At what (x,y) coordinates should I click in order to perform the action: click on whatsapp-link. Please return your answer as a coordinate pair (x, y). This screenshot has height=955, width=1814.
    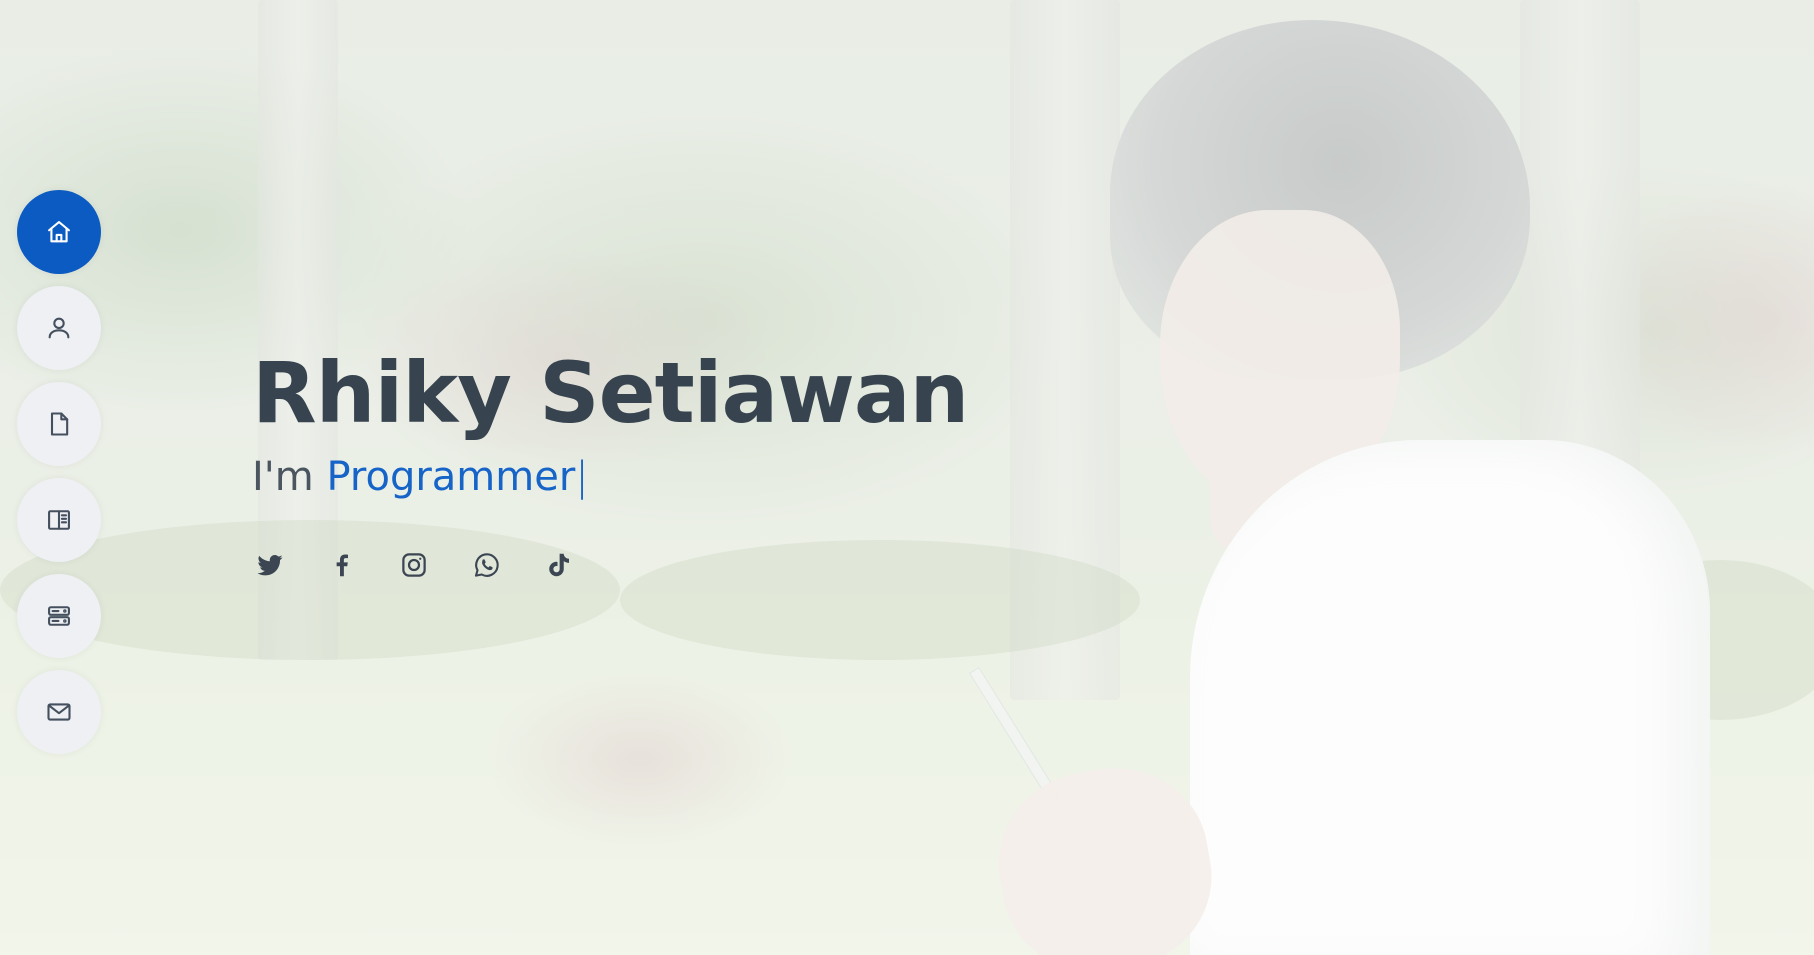
    Looking at the image, I should click on (486, 565).